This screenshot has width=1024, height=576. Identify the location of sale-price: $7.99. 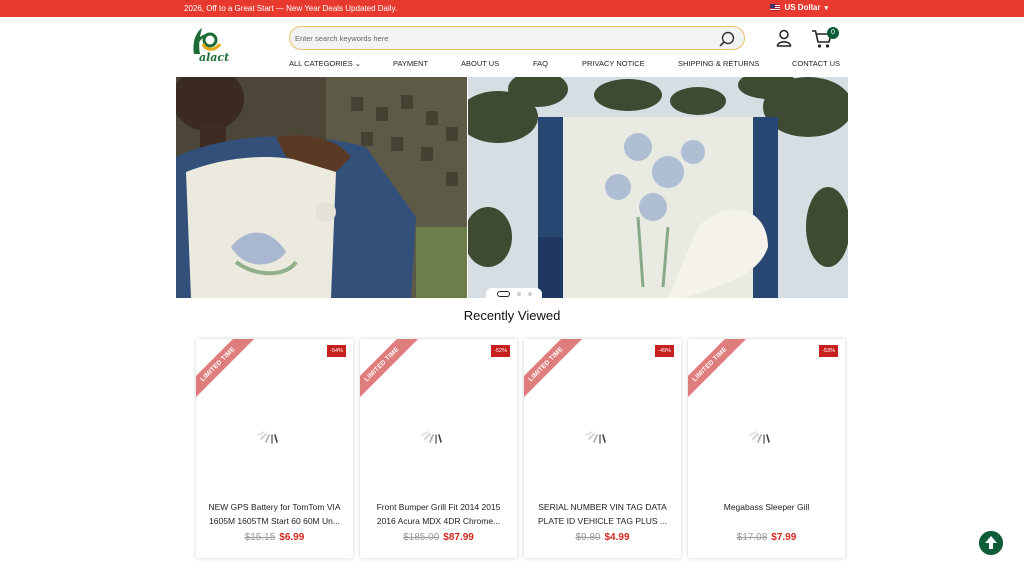
(784, 537).